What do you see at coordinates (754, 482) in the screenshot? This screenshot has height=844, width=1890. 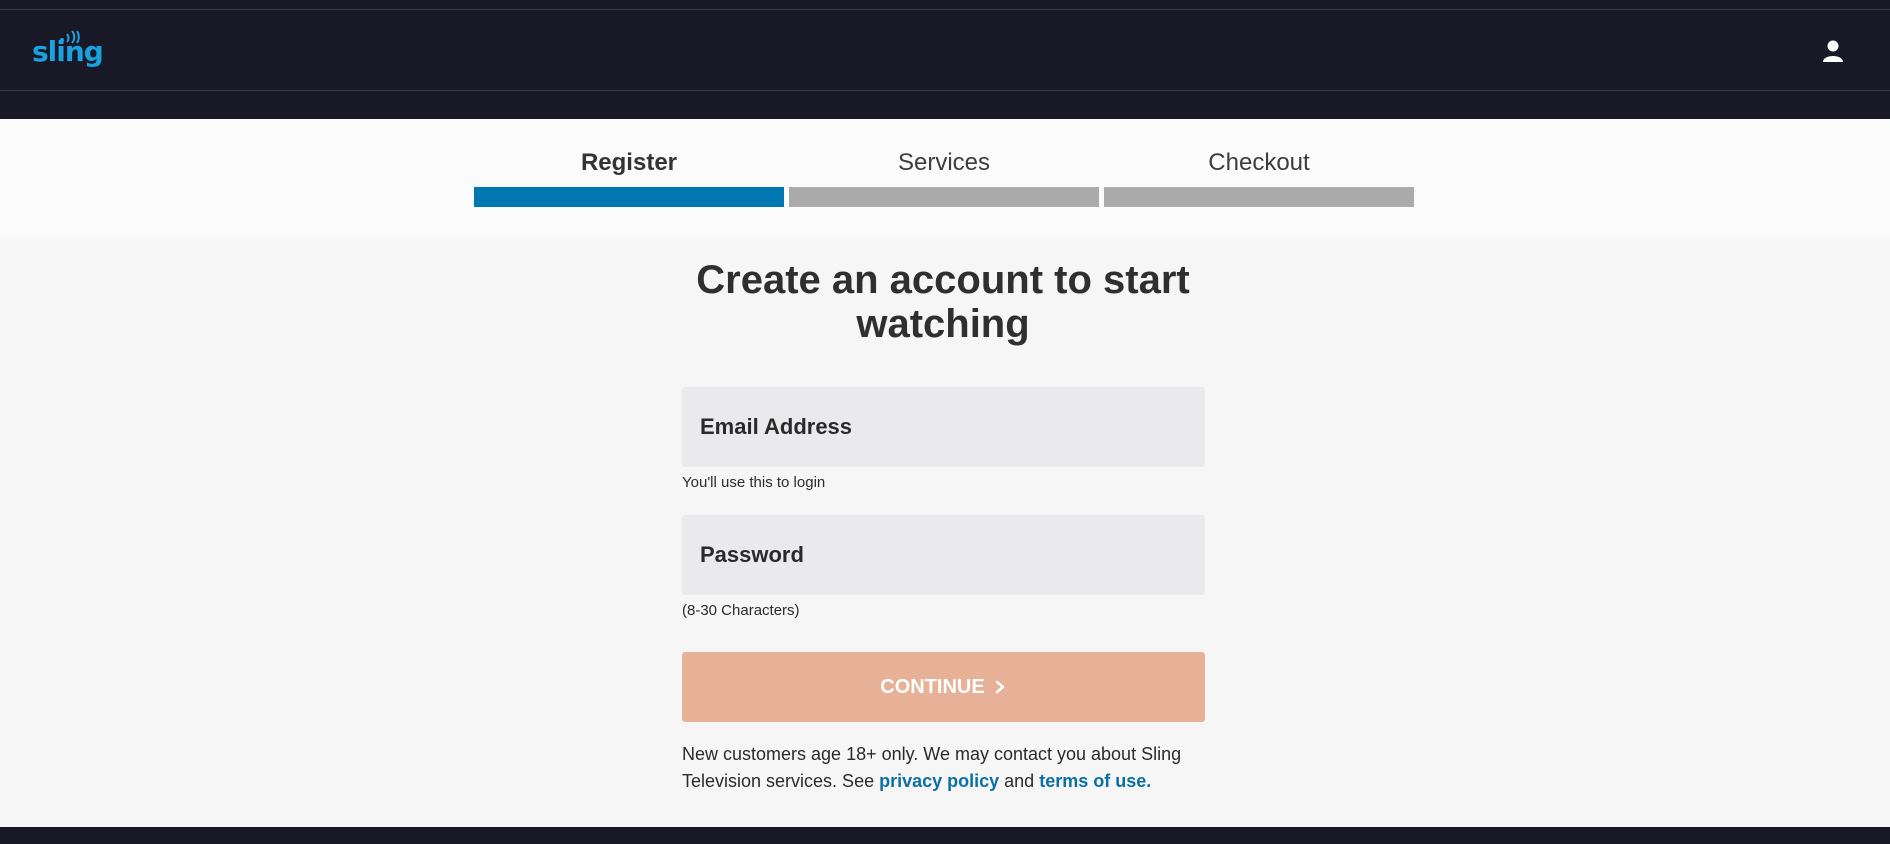 I see `email-hint: You'll use this to login` at bounding box center [754, 482].